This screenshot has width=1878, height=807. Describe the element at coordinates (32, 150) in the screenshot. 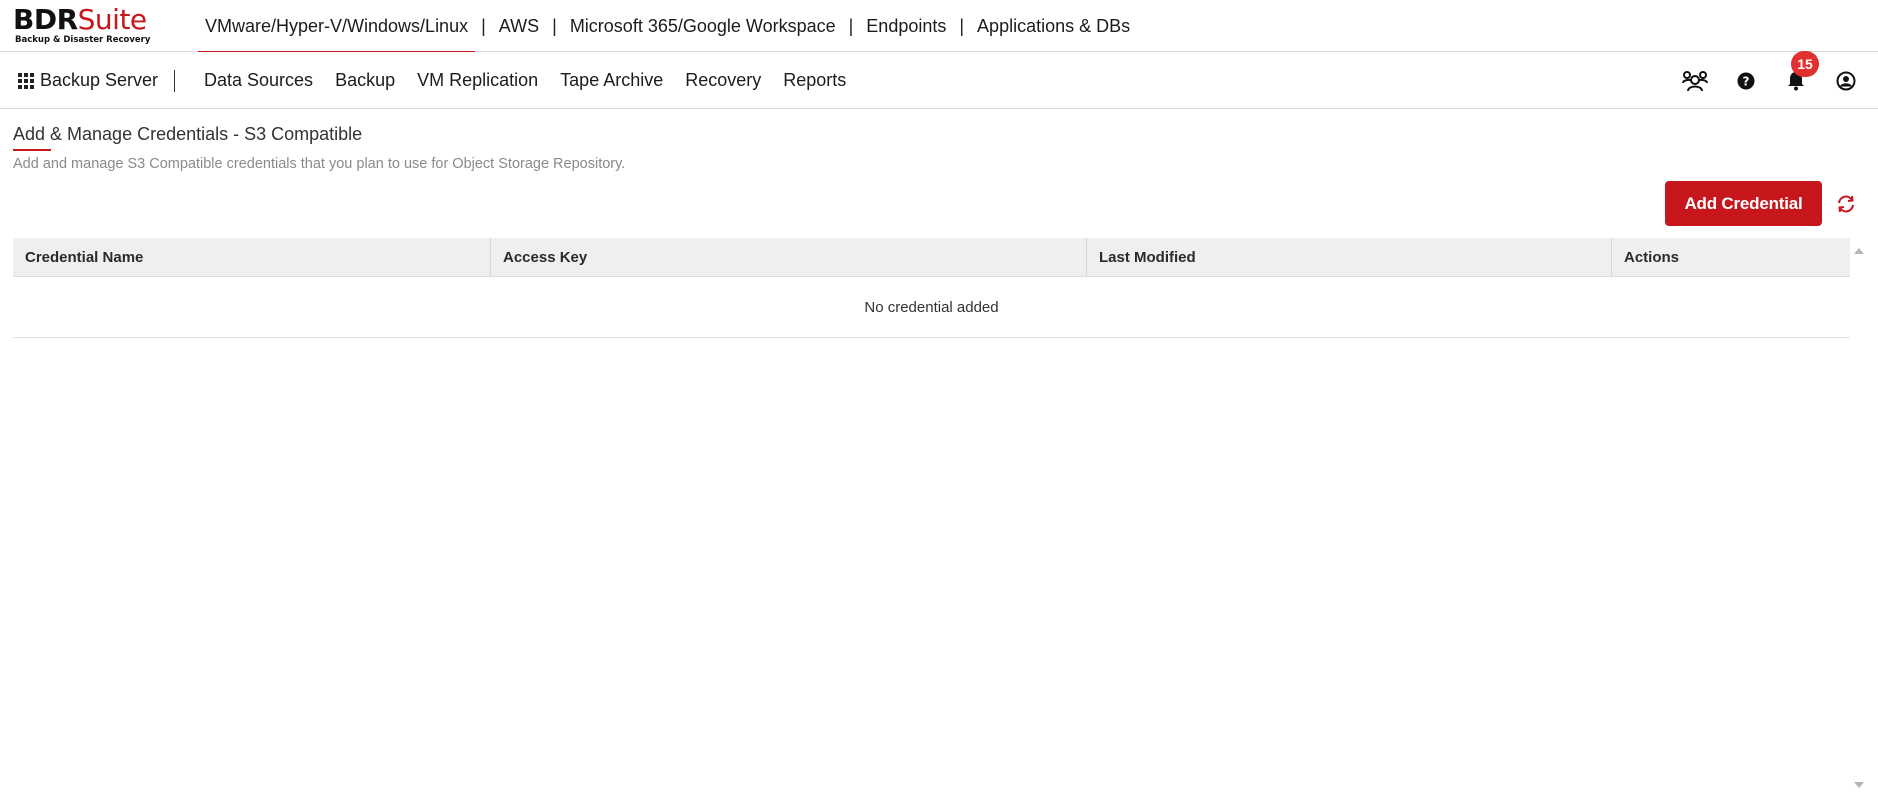

I see `title-underline` at that location.